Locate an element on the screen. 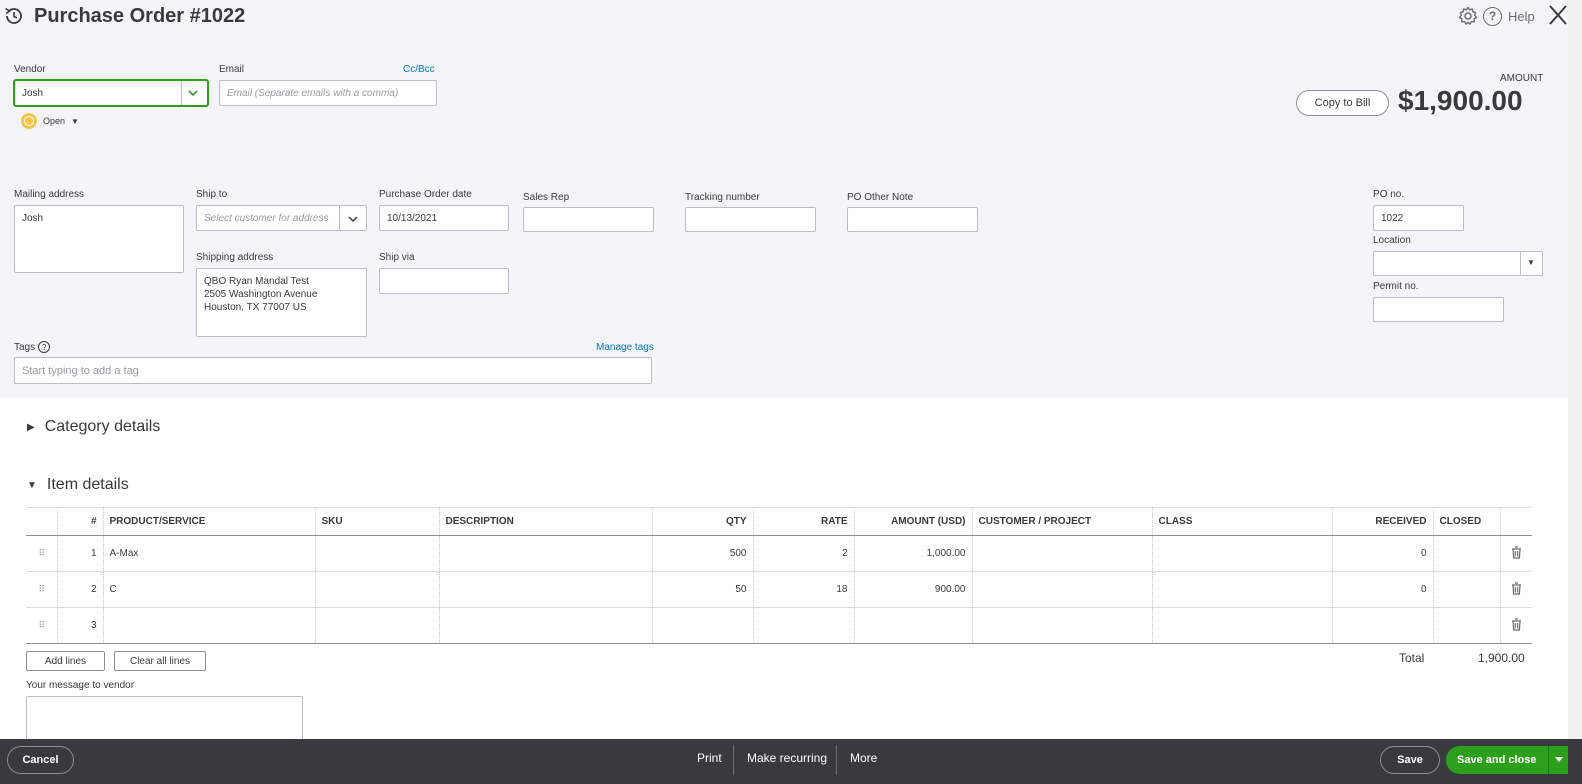 Image resolution: width=1582 pixels, height=784 pixels. col-qty: QTY is located at coordinates (702, 521).